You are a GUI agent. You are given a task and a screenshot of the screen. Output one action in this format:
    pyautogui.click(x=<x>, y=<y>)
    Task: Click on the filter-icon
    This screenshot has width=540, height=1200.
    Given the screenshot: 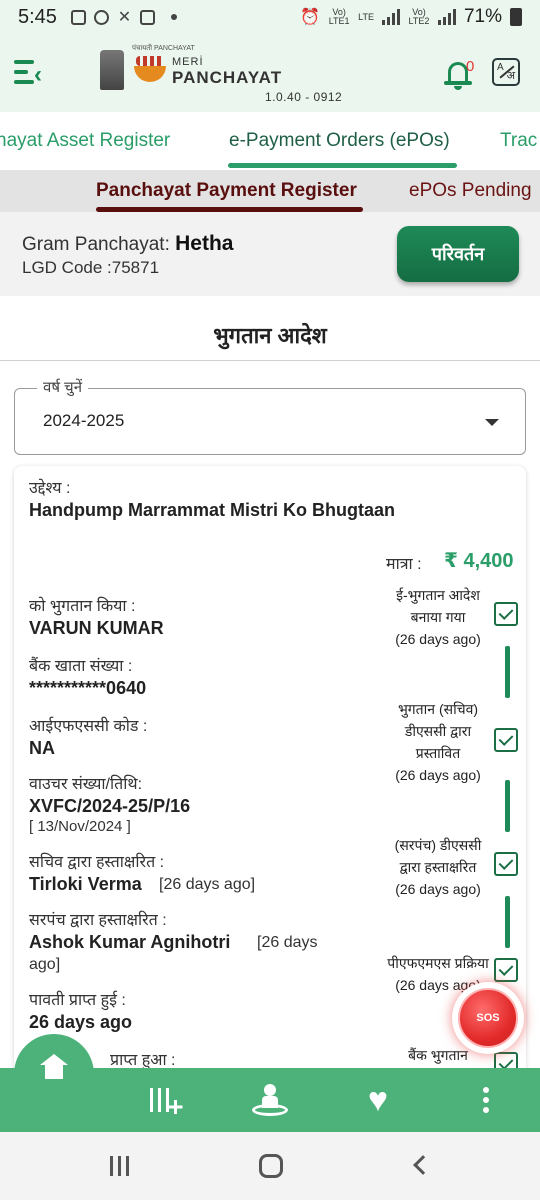 What is the action you would take?
    pyautogui.click(x=165, y=1100)
    